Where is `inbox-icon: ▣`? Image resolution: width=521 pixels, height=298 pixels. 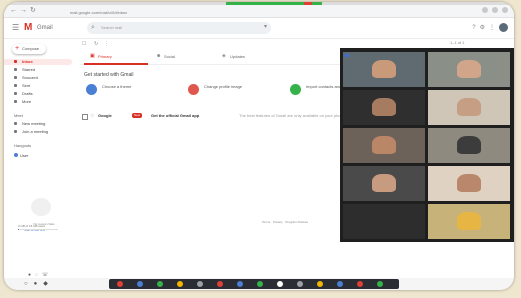
inbox-icon: ▣ is located at coordinates (92, 56).